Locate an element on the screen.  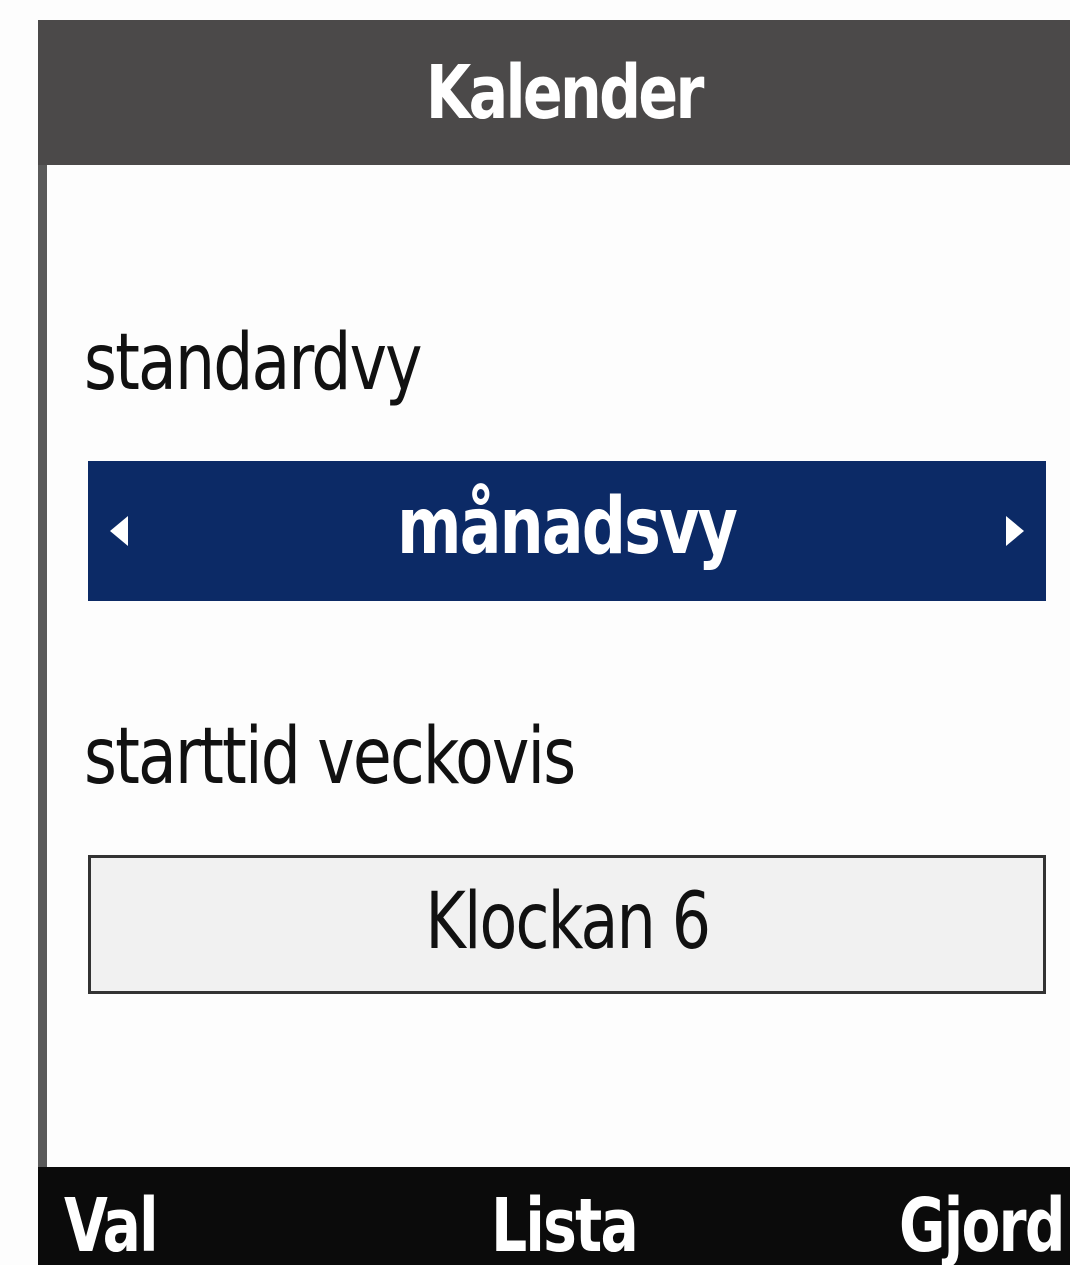
weekly-start-time-label: starttid veckovis is located at coordinates (330, 757).